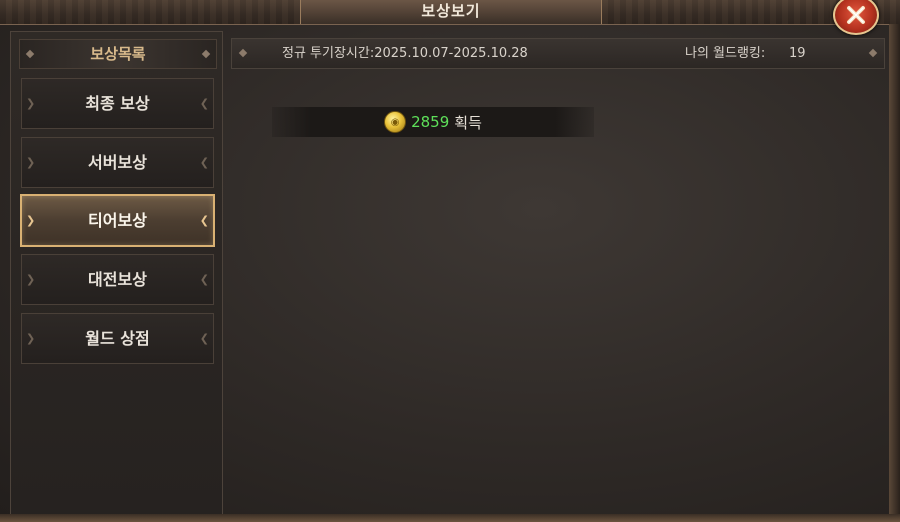  I want to click on world-rank-label: 나의 월드랭킹:, so click(725, 53).